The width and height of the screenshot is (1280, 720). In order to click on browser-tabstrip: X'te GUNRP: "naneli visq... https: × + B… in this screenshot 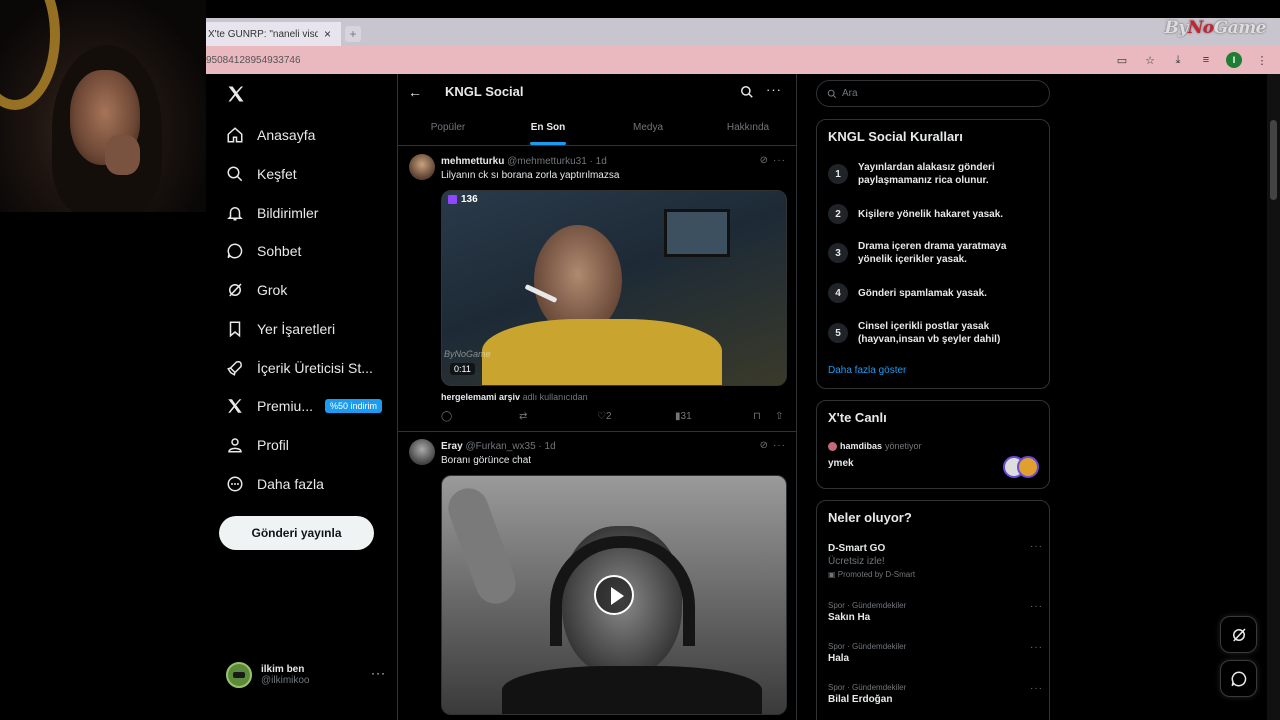, I will do `click(743, 32)`.